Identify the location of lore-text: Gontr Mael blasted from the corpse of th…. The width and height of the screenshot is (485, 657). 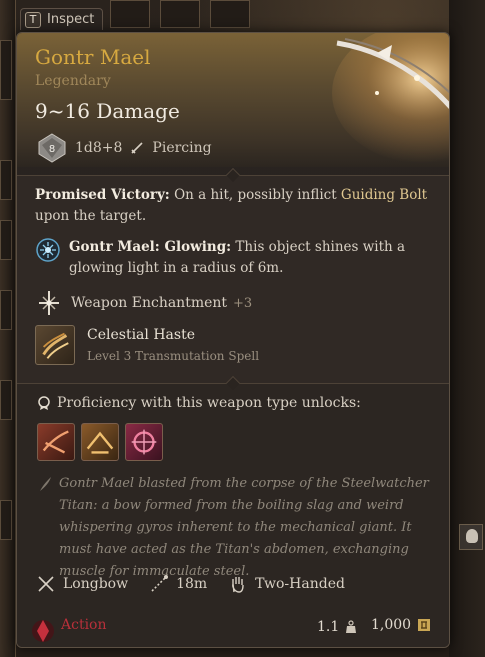
(244, 527).